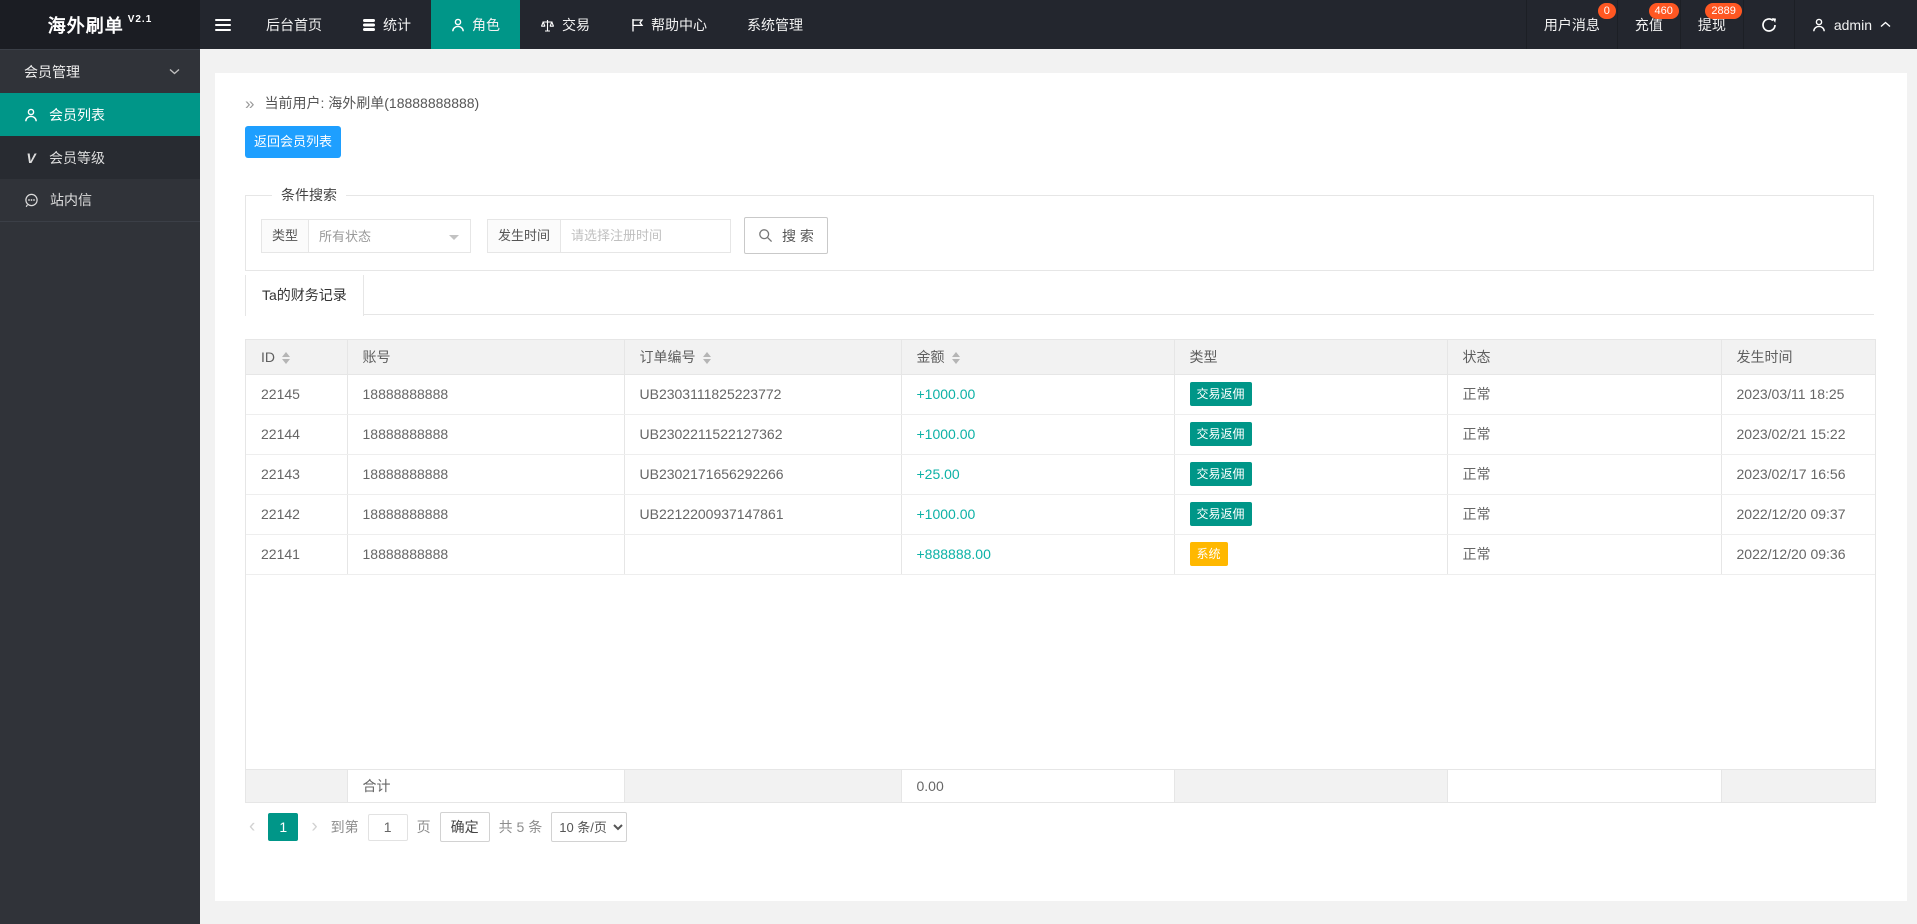 Image resolution: width=1917 pixels, height=924 pixels. Describe the element at coordinates (1220, 434) in the screenshot. I see `type-badge: 交易返佣` at that location.